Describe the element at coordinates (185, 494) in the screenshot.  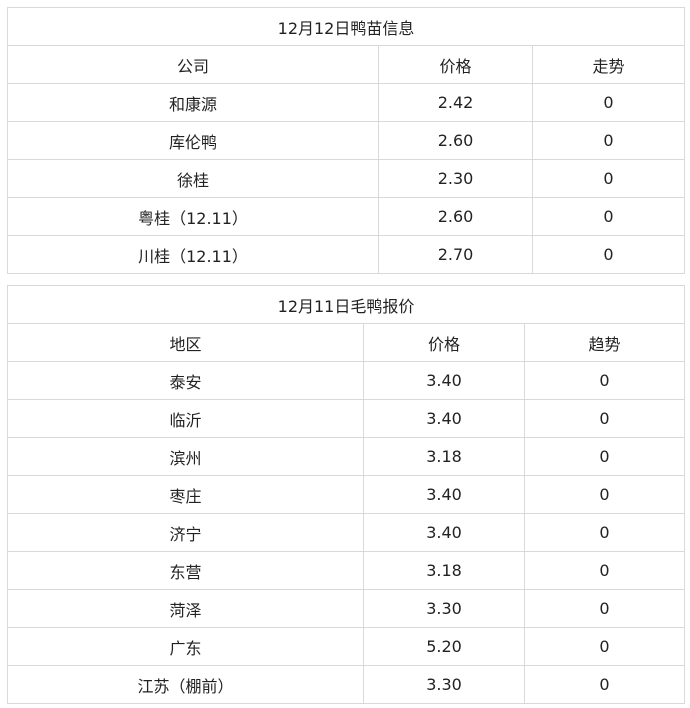
I see `region-cell: 枣庄` at that location.